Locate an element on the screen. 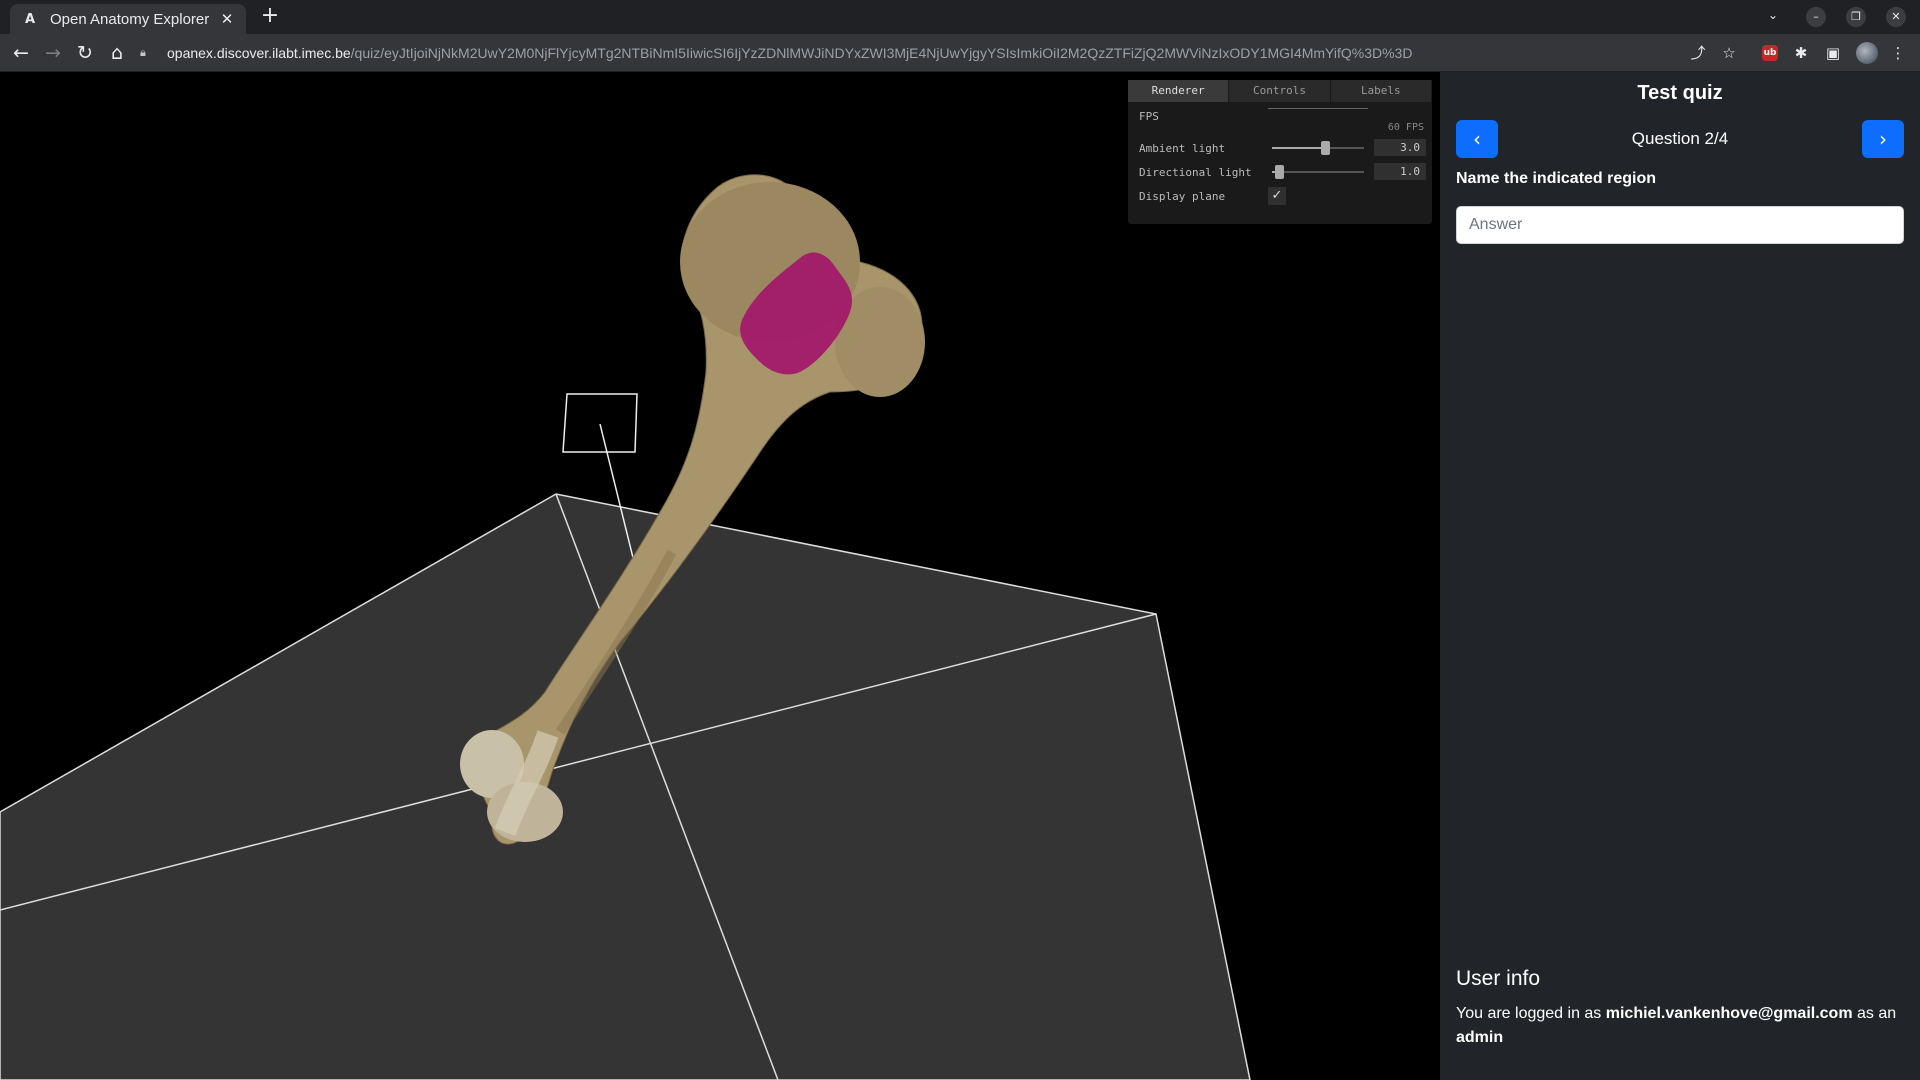 The width and height of the screenshot is (1920, 1080). fps-graph is located at coordinates (1318, 121).